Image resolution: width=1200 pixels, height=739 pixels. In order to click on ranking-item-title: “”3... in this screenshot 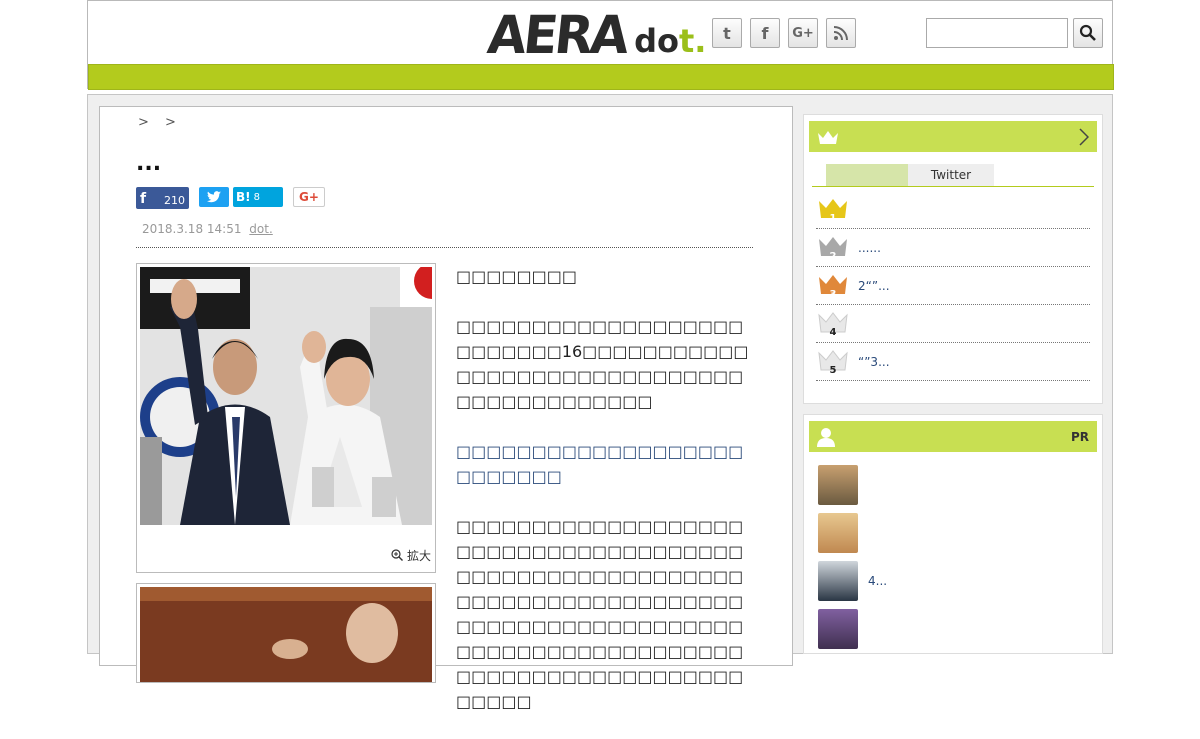, I will do `click(874, 361)`.